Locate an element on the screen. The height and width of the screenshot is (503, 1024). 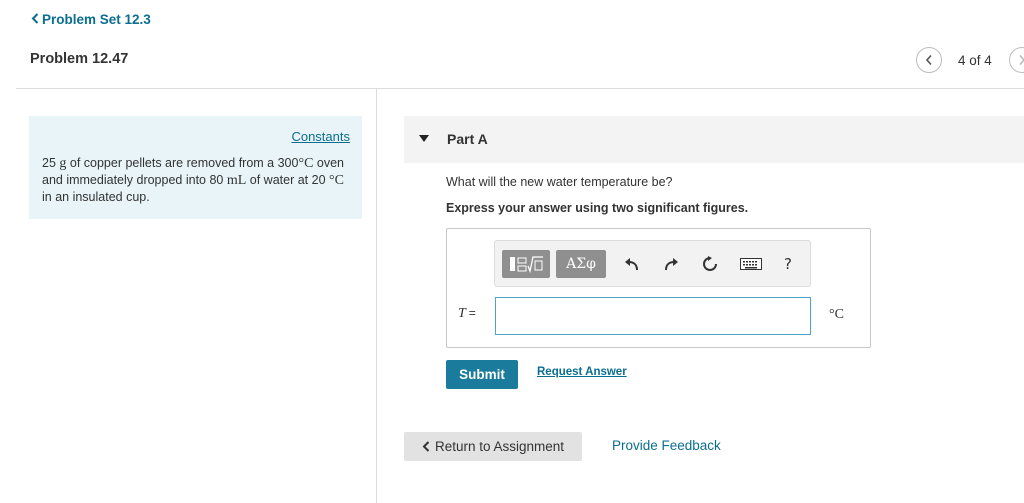
greek-symbols-icon: ΑΣφ is located at coordinates (581, 264).